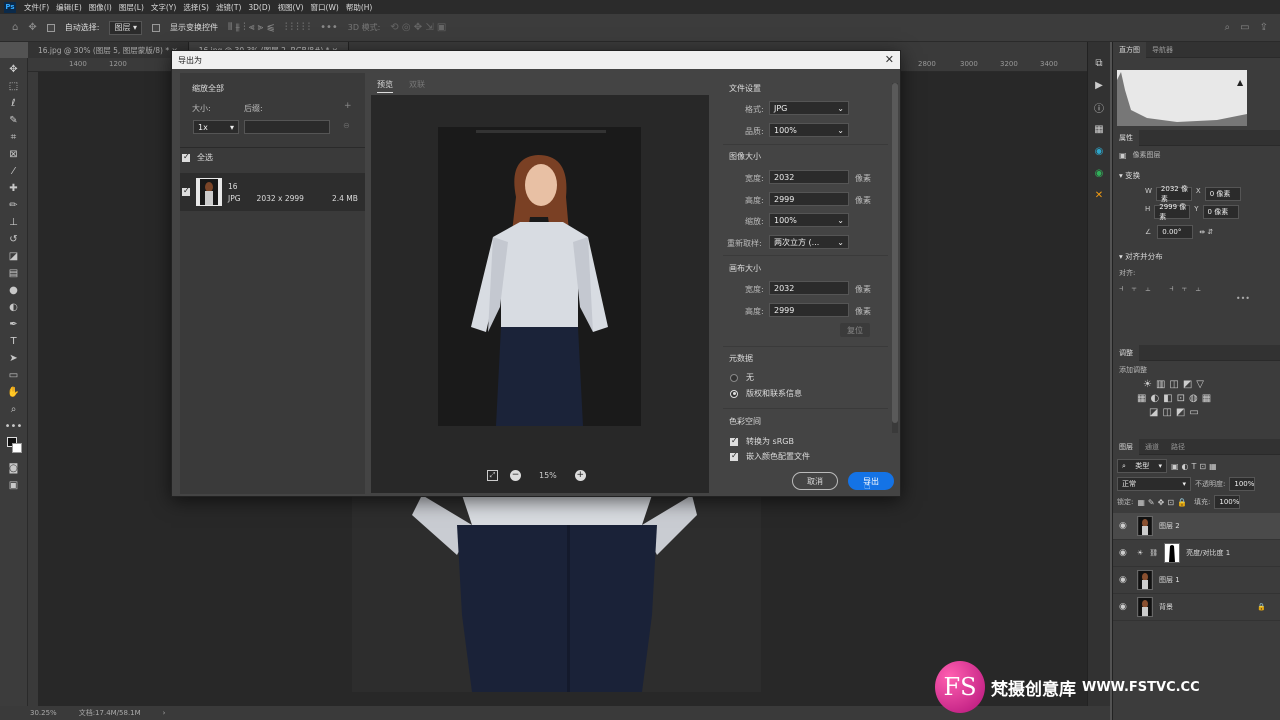 The image size is (1280, 720). I want to click on w-field: 2032 像素, so click(1173, 194).